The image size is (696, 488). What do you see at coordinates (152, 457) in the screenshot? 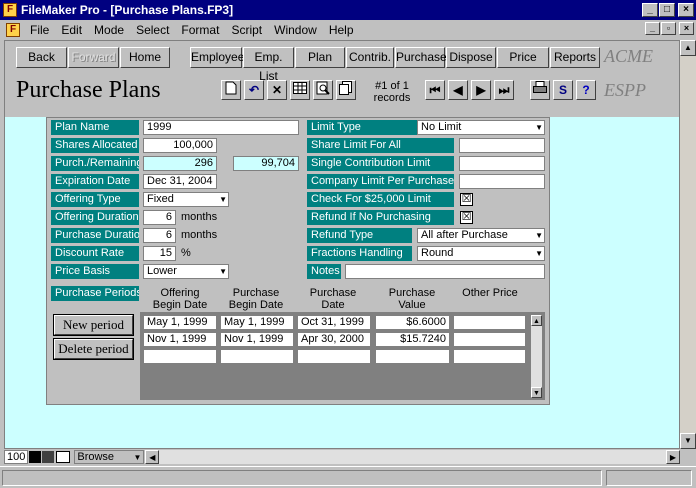
I see `scroll-left-icon: ◀` at bounding box center [152, 457].